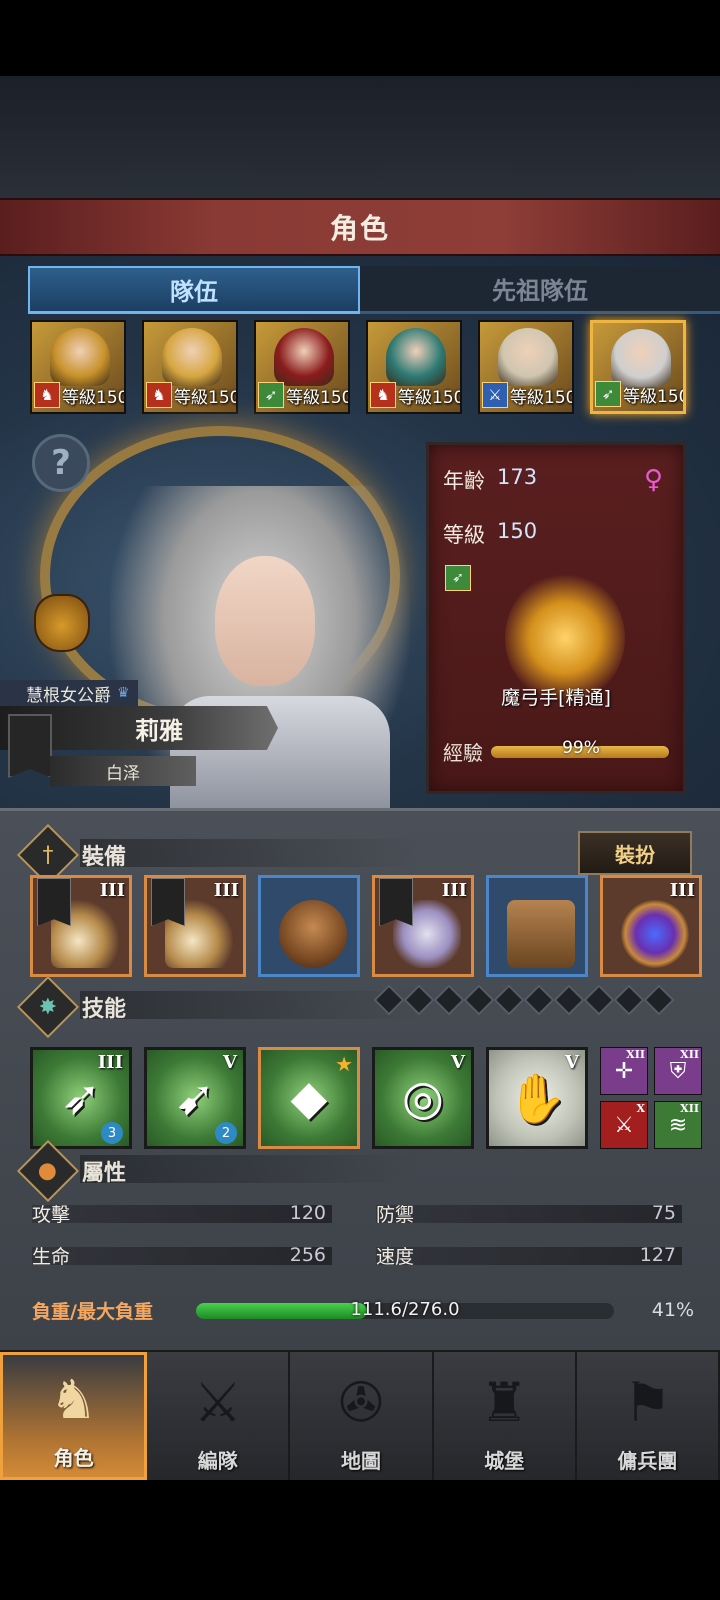 The height and width of the screenshot is (1600, 720). What do you see at coordinates (69, 693) in the screenshot?
I see `hero-title-badge: 慧根女公爵 ♛` at bounding box center [69, 693].